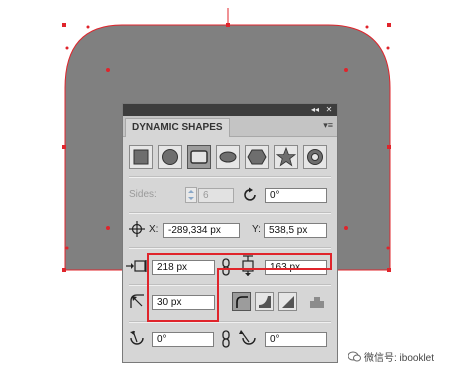 The height and width of the screenshot is (379, 450). I want to click on watermark: 微信号: ibooklet, so click(391, 357).